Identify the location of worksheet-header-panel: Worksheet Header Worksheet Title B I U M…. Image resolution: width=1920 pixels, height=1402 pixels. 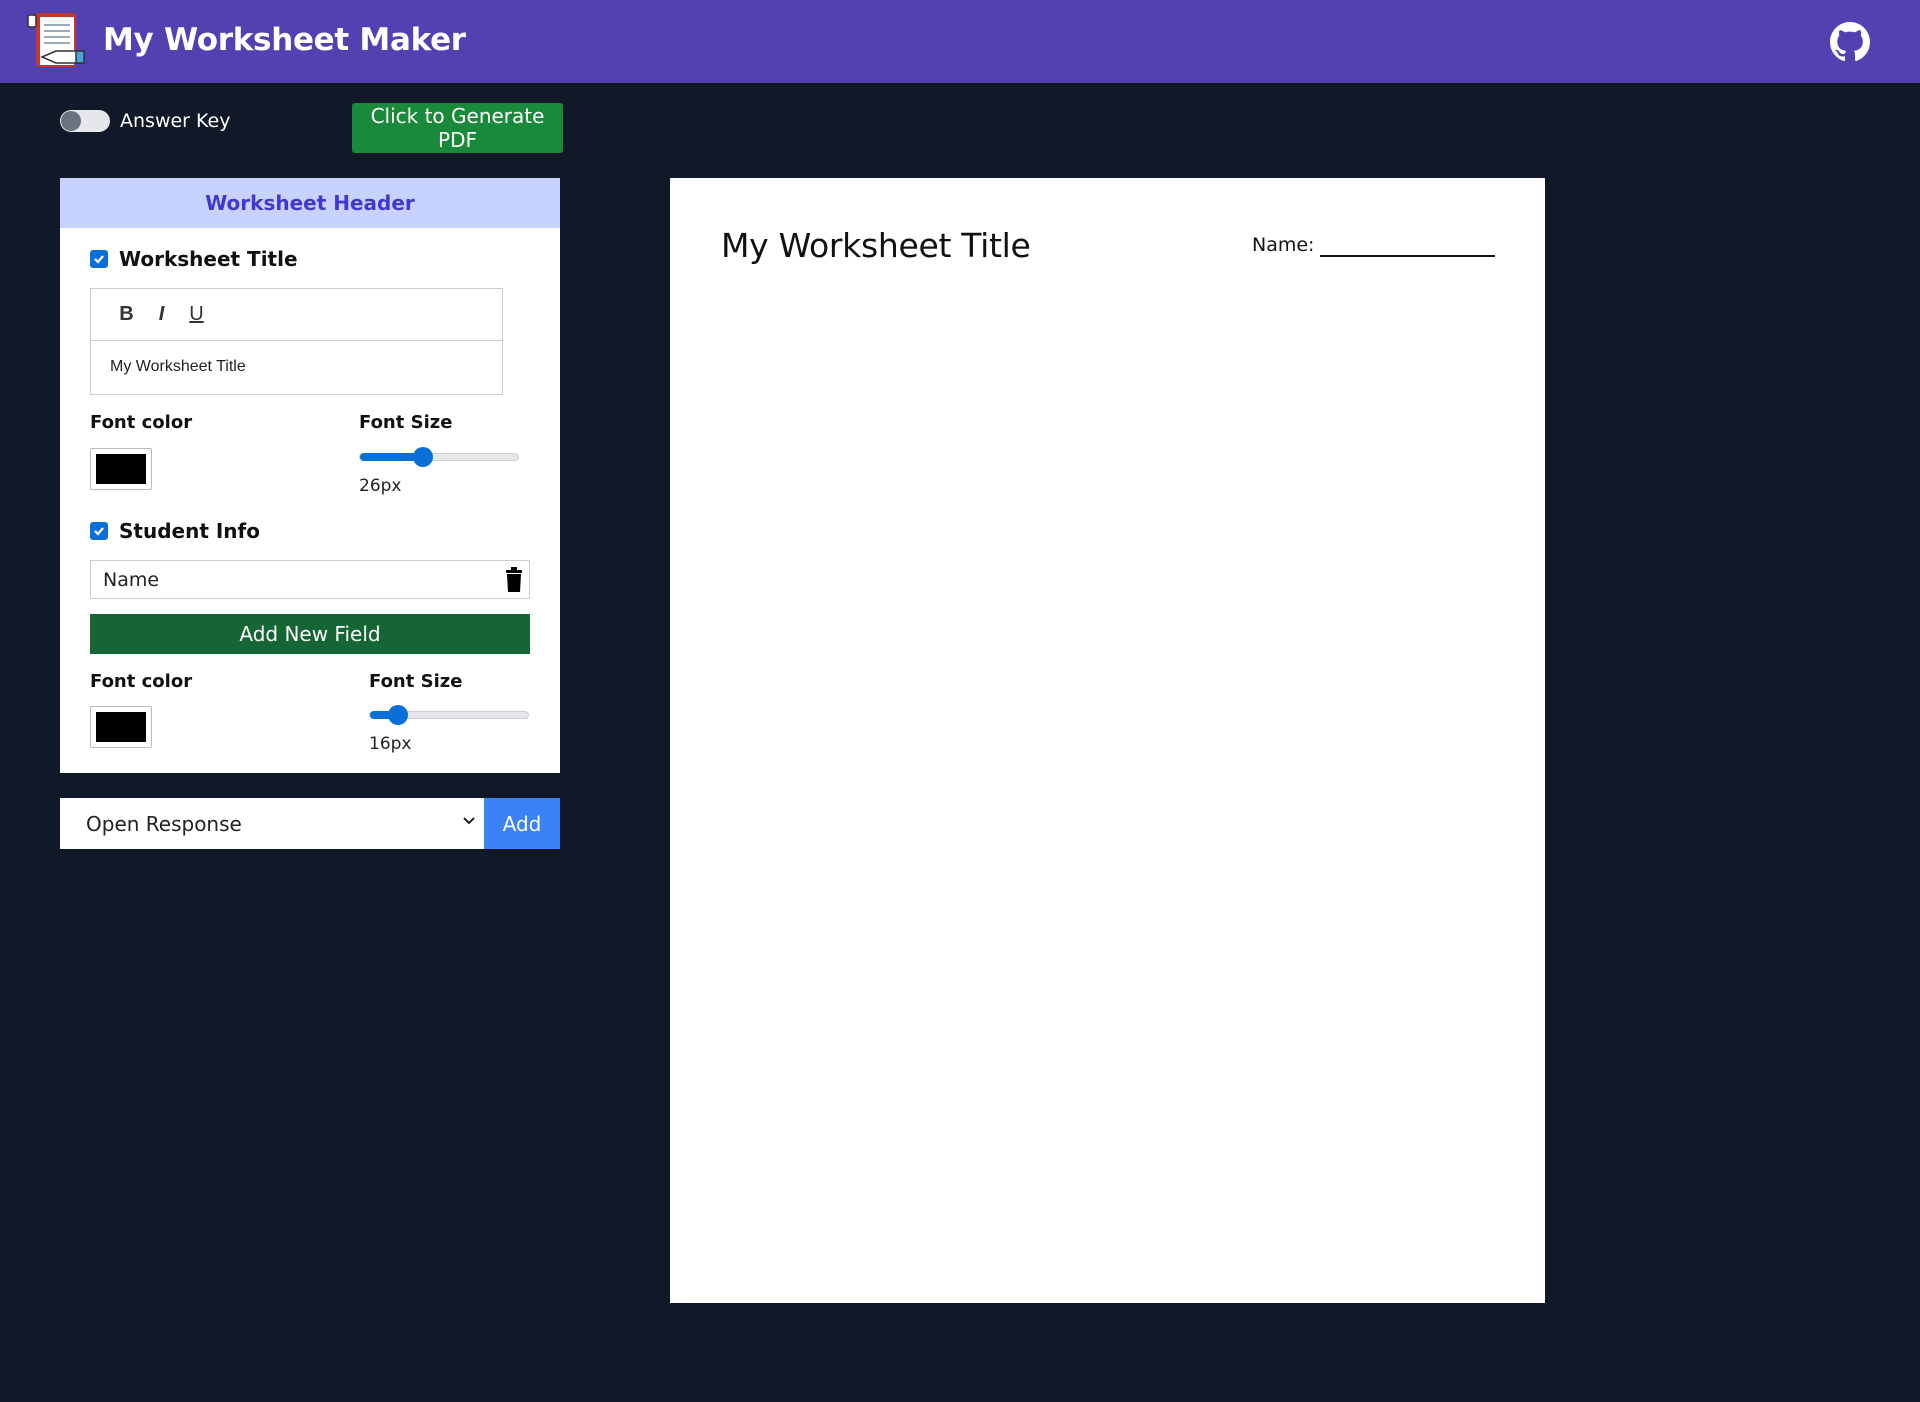
(310, 475).